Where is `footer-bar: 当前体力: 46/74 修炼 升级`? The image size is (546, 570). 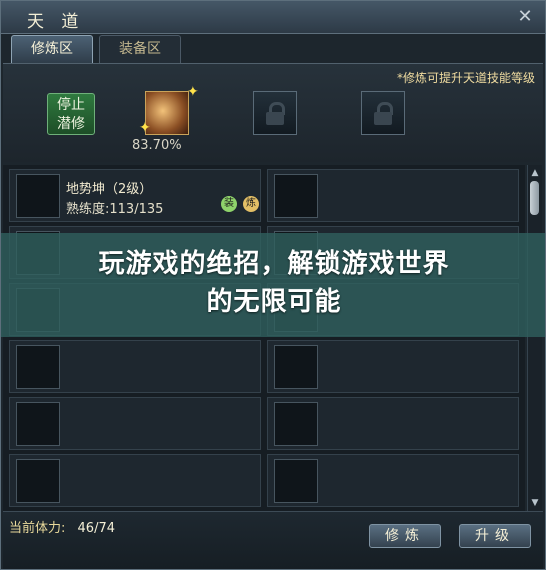 footer-bar: 当前体力: 46/74 修炼 升级 is located at coordinates (273, 540).